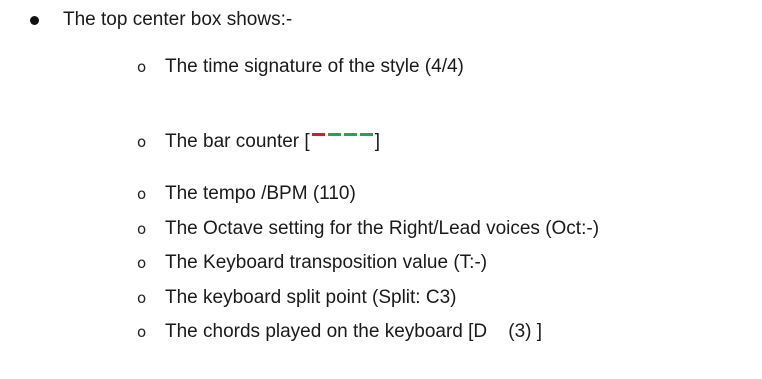 The height and width of the screenshot is (379, 762). Describe the element at coordinates (34, 20) in the screenshot. I see `bullet-dot-icon` at that location.